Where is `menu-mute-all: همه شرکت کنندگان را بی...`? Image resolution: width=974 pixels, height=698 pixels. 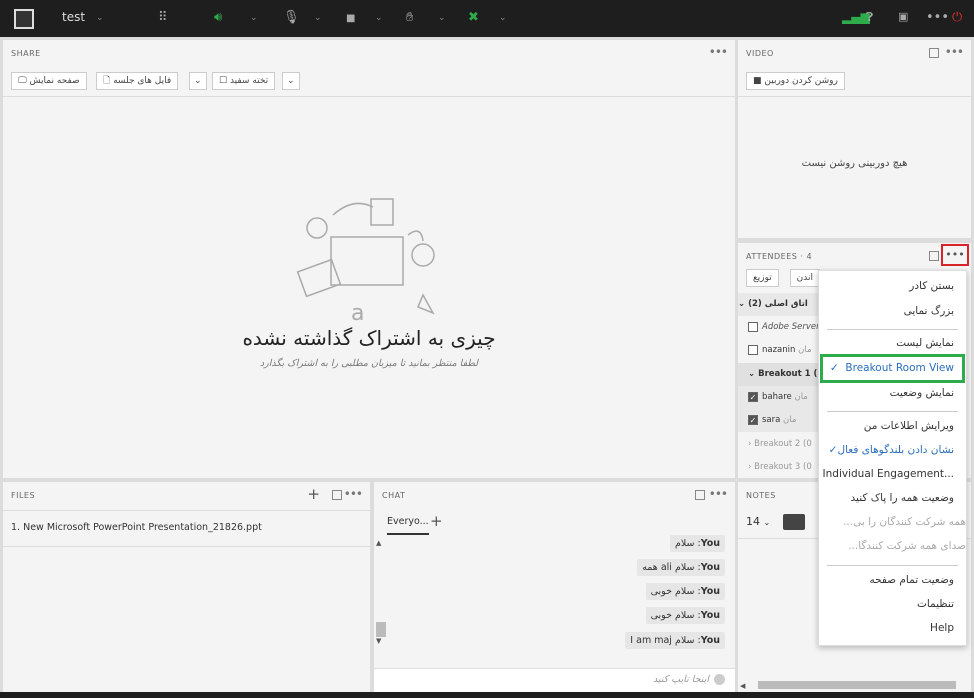
menu-mute-all: همه شرکت کنندگان را بی... is located at coordinates (904, 522).